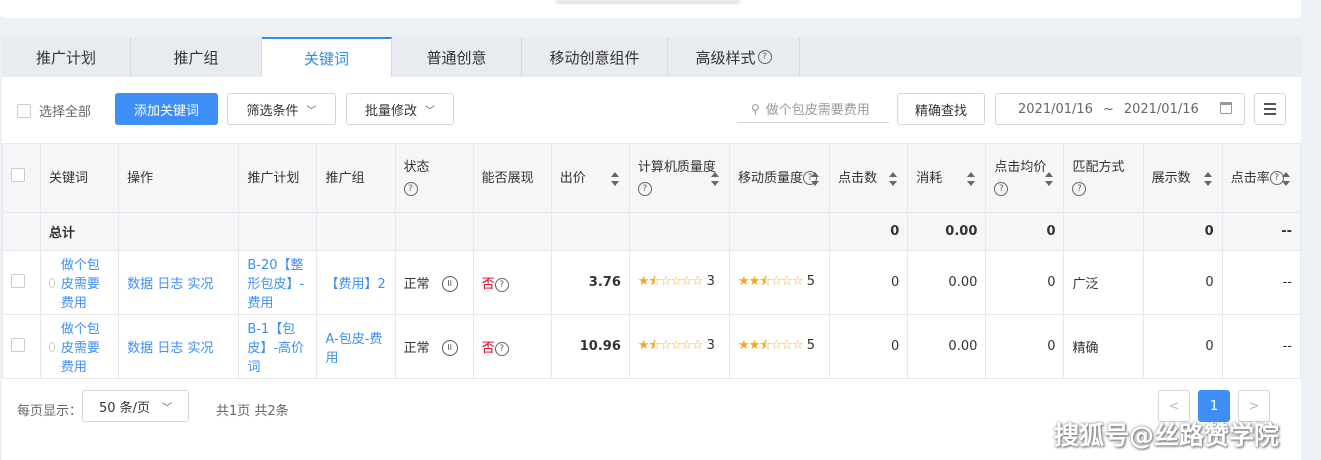  I want to click on tab-group: 推广组, so click(196, 57).